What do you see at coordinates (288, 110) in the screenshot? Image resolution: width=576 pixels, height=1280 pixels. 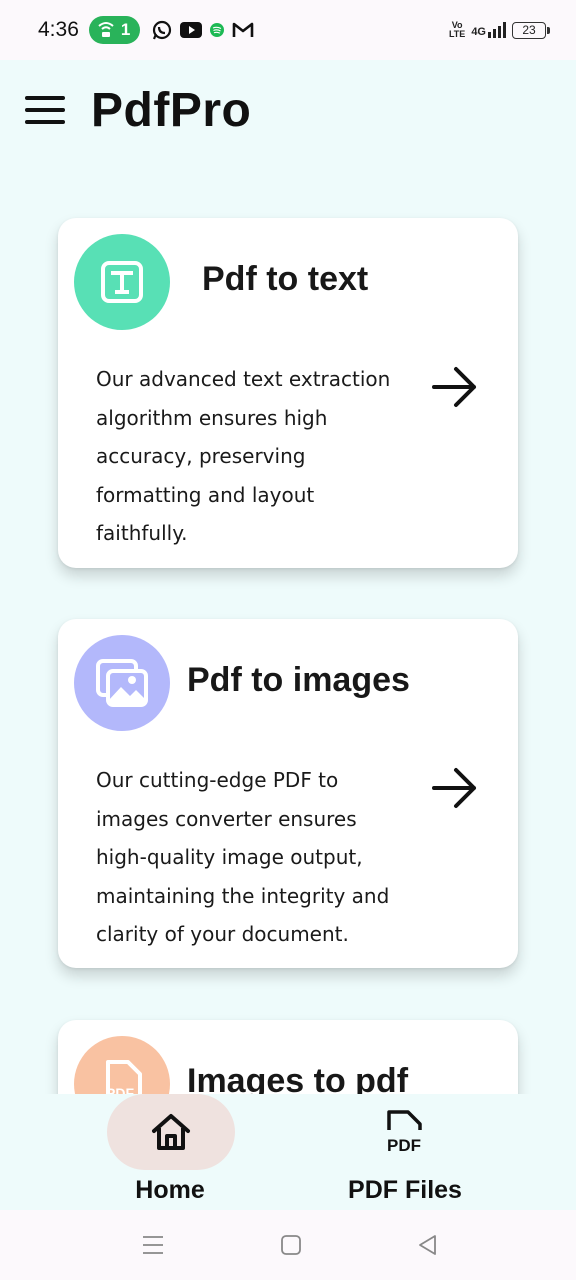 I see `app-bar: PdfPro` at bounding box center [288, 110].